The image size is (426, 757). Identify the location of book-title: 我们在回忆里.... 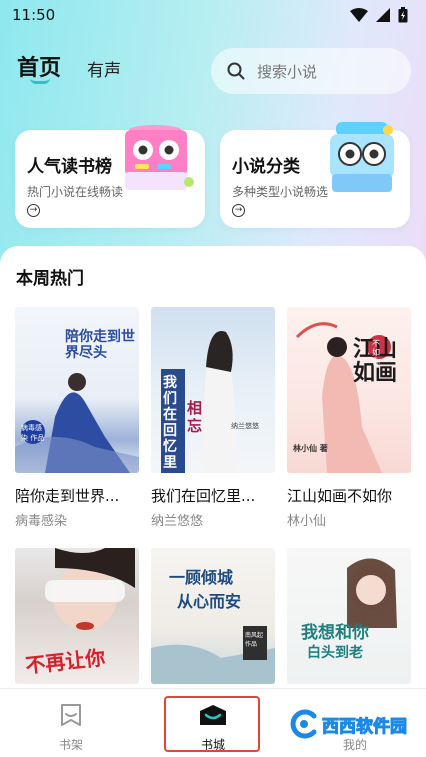
(203, 496).